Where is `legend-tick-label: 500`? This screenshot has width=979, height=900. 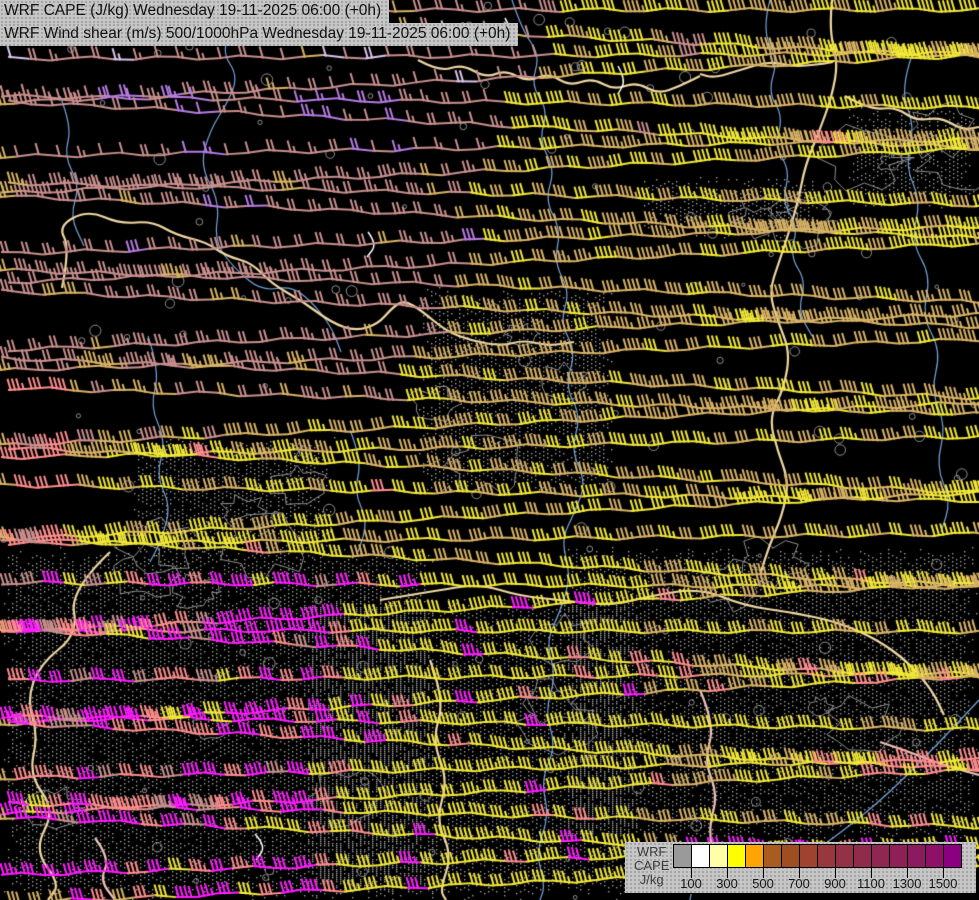 legend-tick-label: 500 is located at coordinates (763, 883).